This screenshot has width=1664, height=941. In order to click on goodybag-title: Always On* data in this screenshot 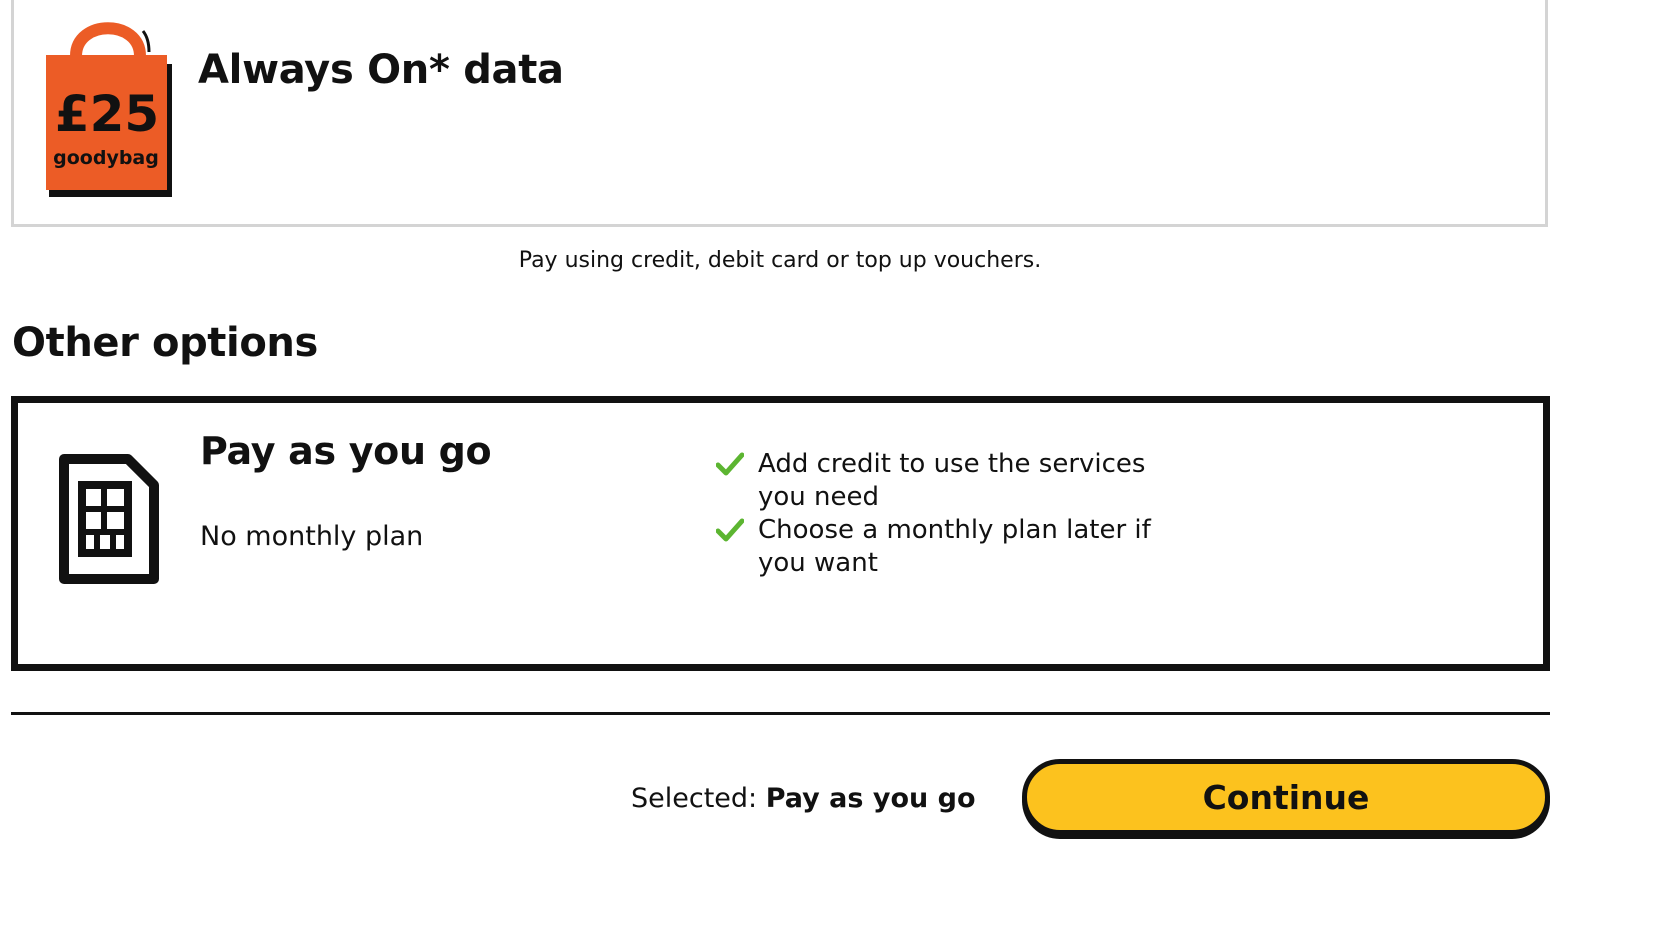, I will do `click(381, 70)`.